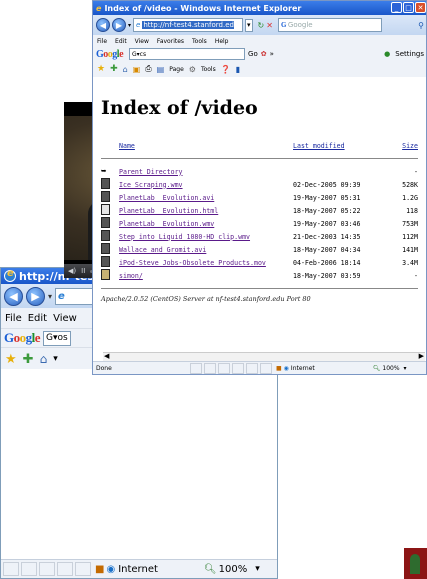  Describe the element at coordinates (283, 25) in the screenshot. I see `search-provider-icon: G` at that location.